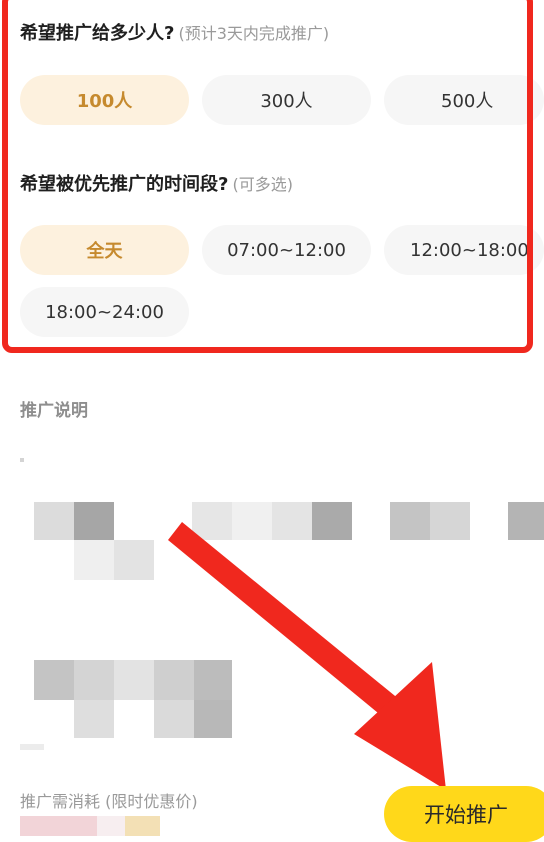  What do you see at coordinates (295, 629) in the screenshot?
I see `arrow-shaft` at bounding box center [295, 629].